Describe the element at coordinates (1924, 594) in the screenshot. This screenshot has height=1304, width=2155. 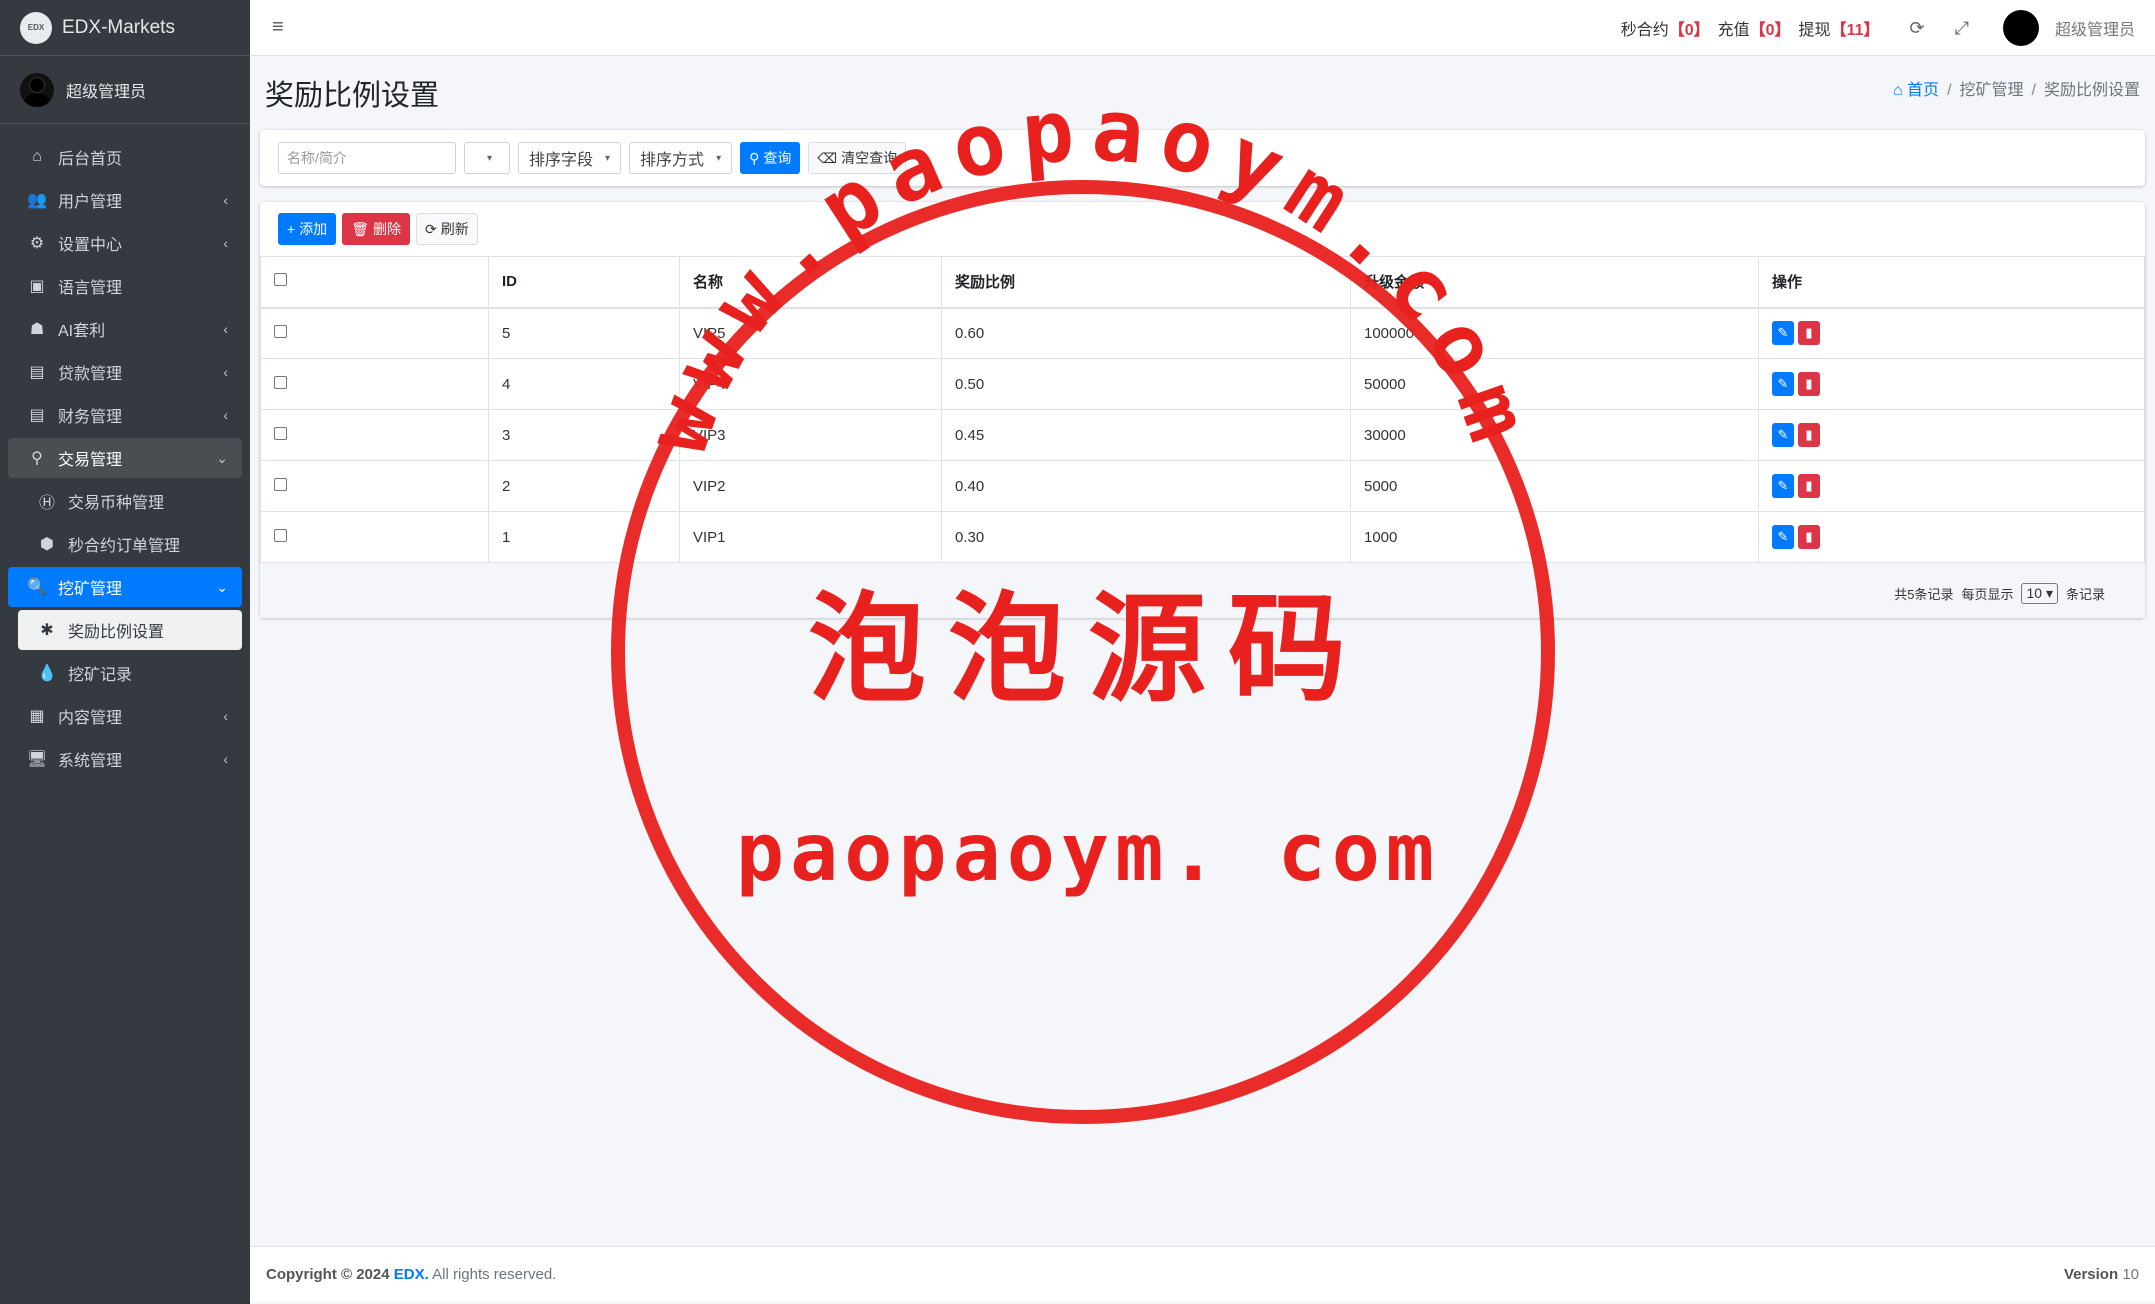
I see `total-records: 共5条记录` at that location.